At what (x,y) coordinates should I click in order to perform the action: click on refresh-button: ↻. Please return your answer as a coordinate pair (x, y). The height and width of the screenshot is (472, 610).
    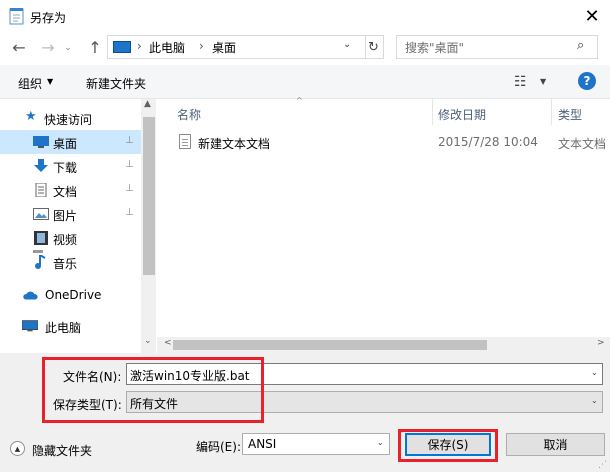
    Looking at the image, I should click on (374, 47).